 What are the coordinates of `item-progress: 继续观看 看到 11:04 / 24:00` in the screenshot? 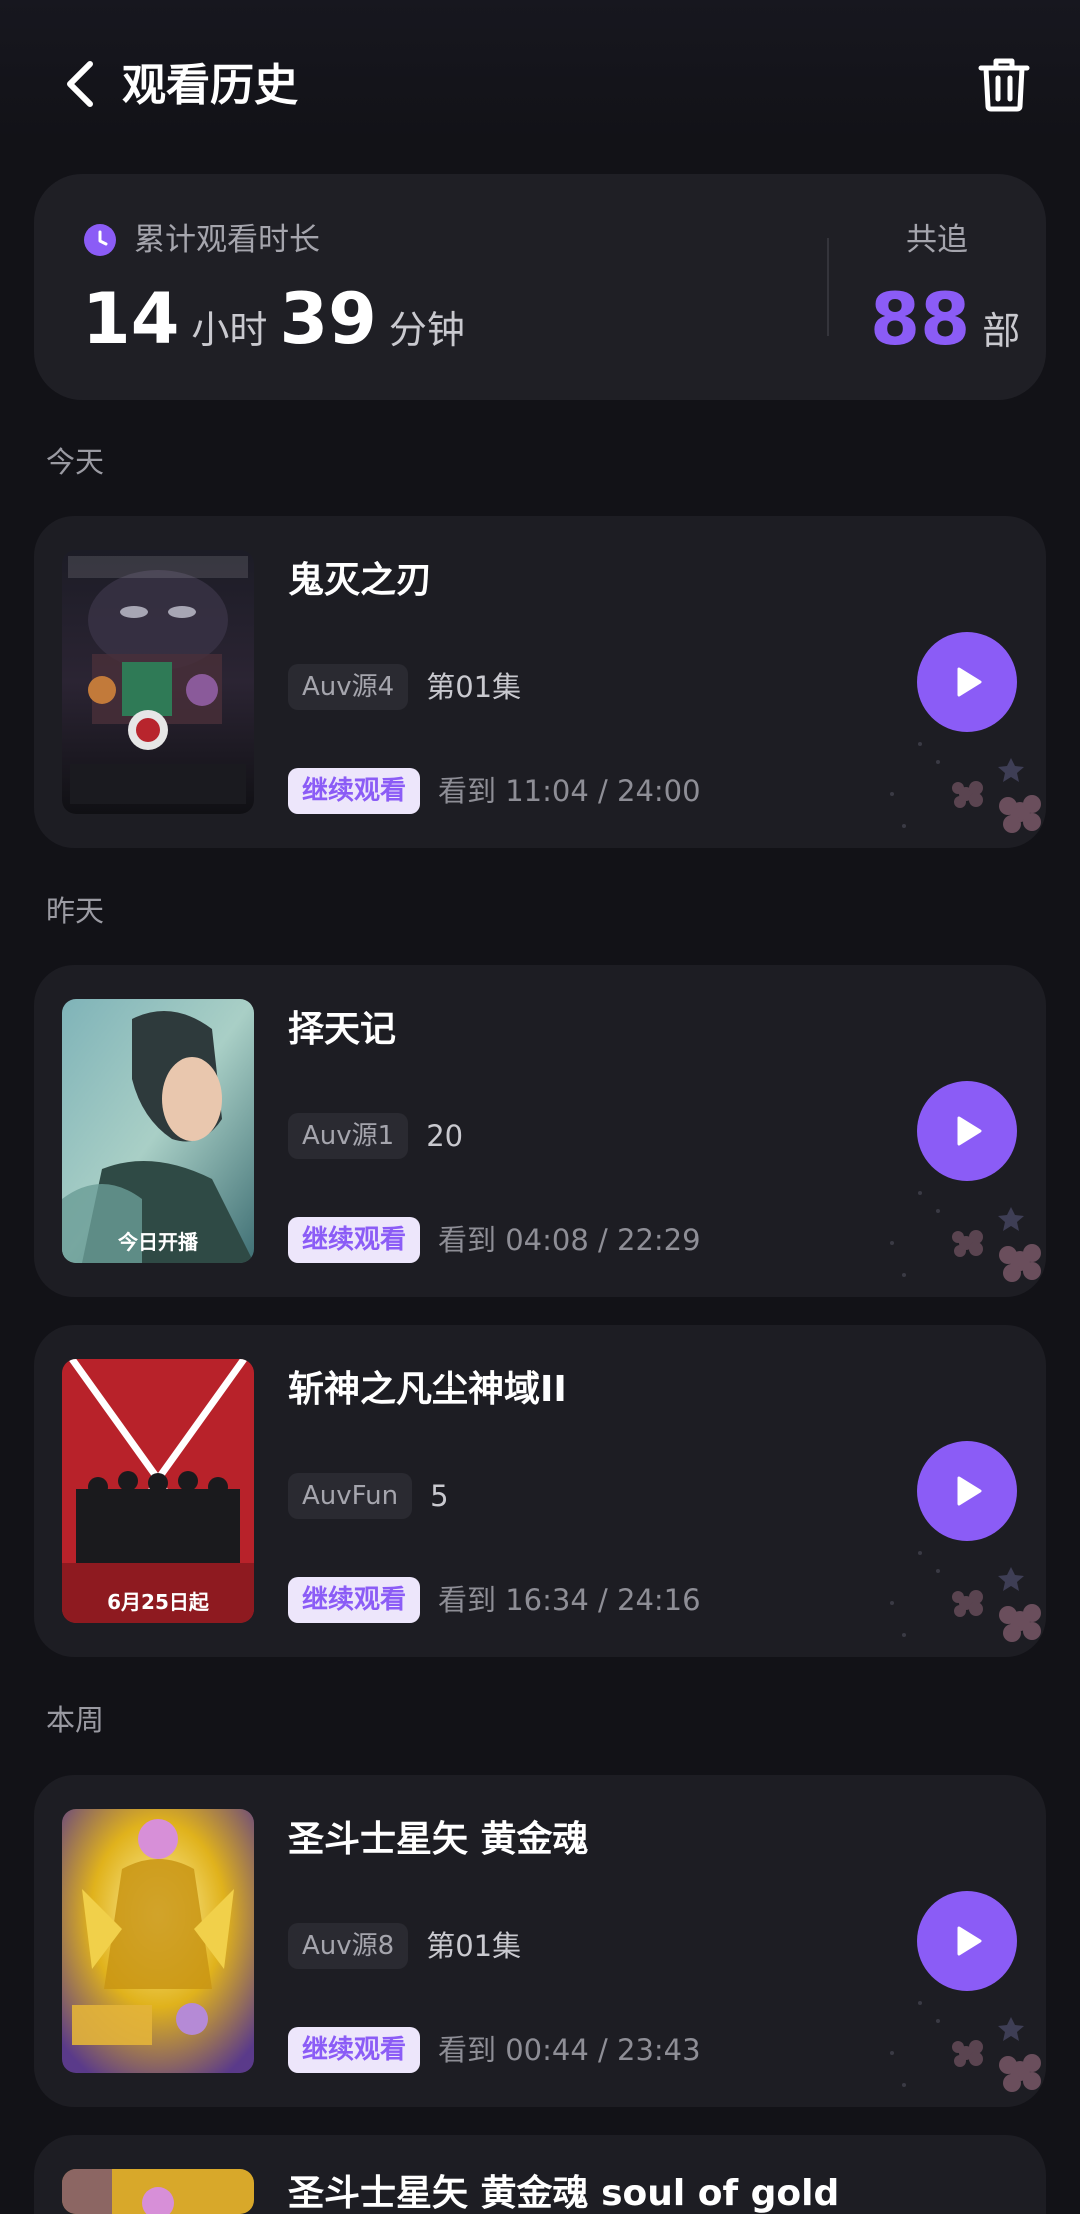 It's located at (494, 791).